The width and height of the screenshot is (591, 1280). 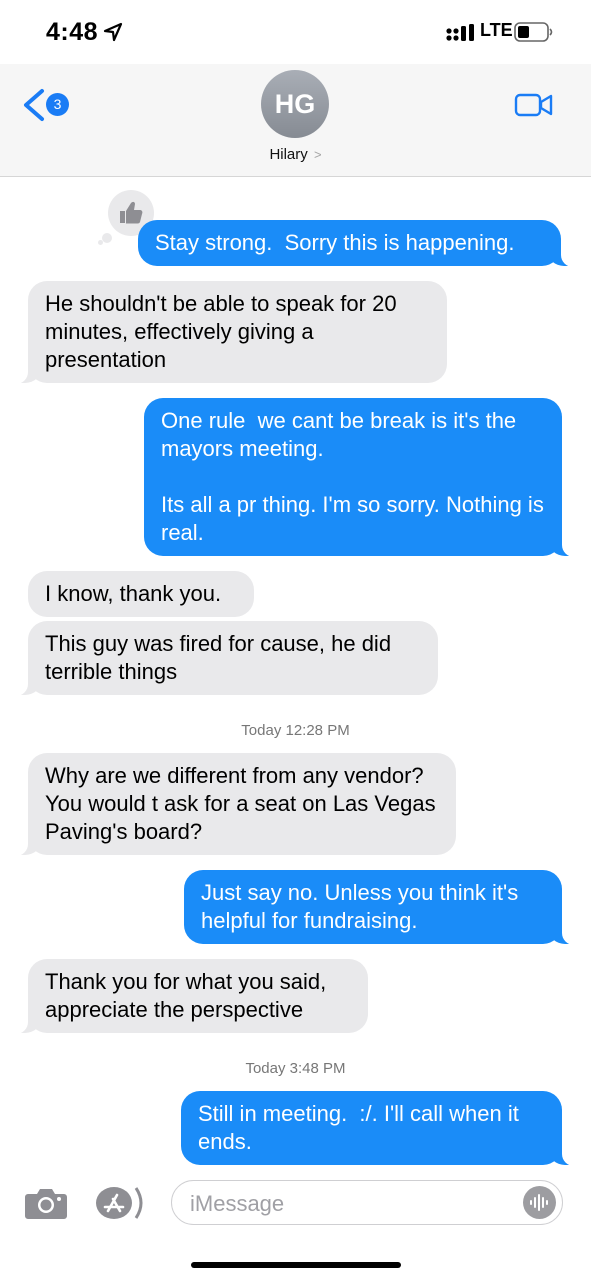 What do you see at coordinates (317, 154) in the screenshot?
I see `chevron-right-icon: >` at bounding box center [317, 154].